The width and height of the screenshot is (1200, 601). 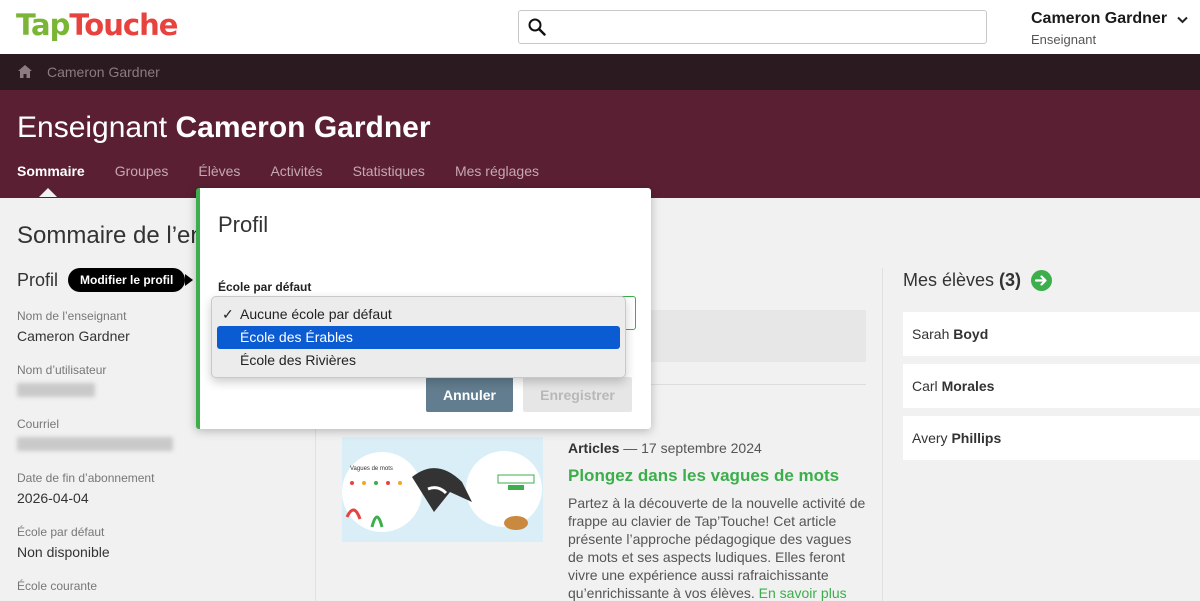 What do you see at coordinates (92, 127) in the screenshot?
I see `title-prefix: Enseignant` at bounding box center [92, 127].